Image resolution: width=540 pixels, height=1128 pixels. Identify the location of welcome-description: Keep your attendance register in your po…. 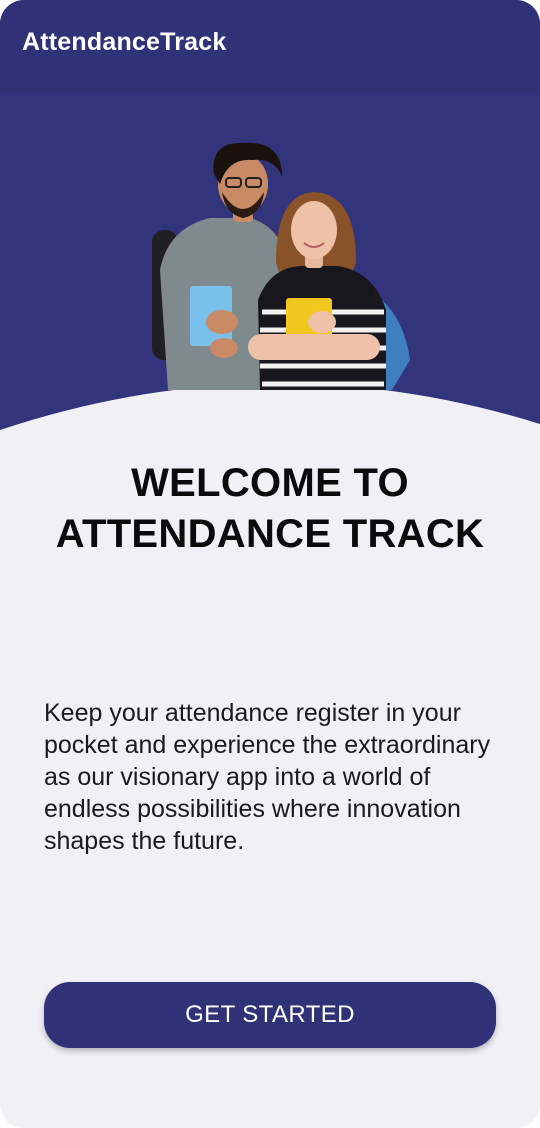
(267, 777).